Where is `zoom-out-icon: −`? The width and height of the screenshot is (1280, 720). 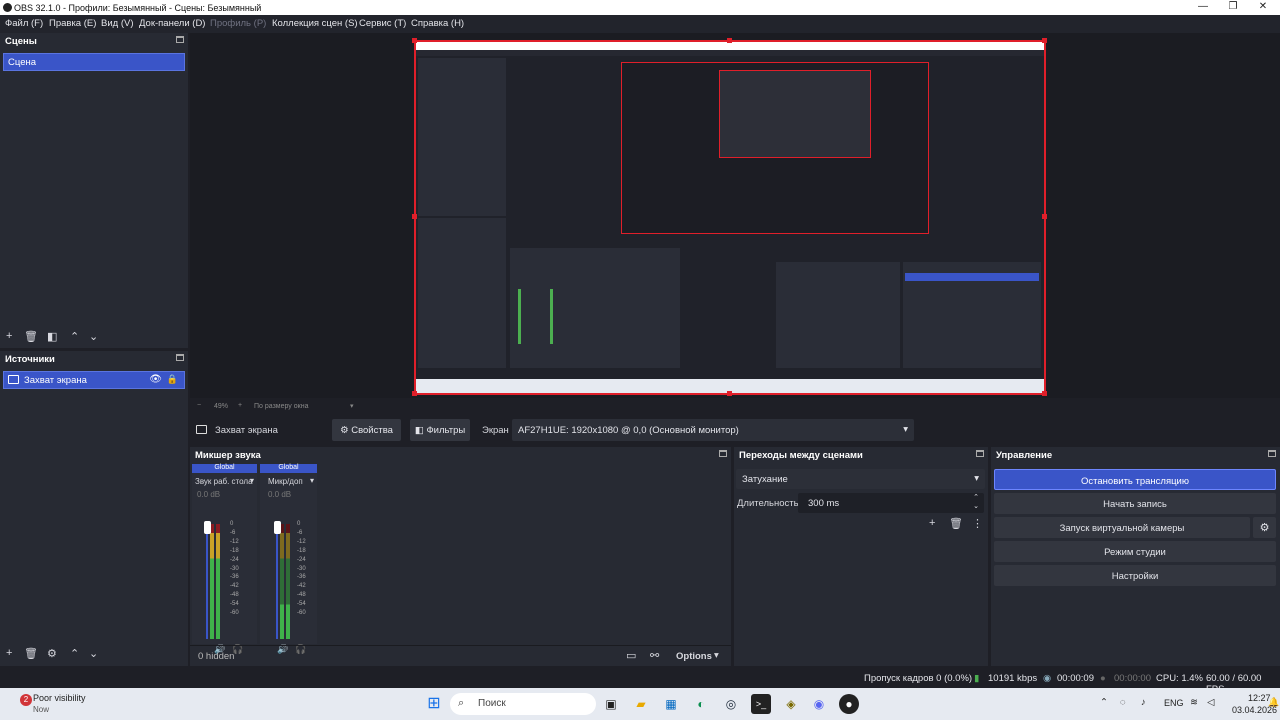 zoom-out-icon: − is located at coordinates (199, 405).